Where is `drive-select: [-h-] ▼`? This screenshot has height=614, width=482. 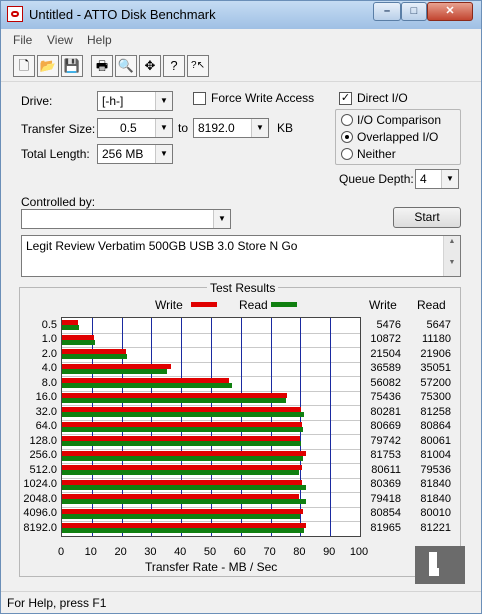 drive-select: [-h-] ▼ is located at coordinates (135, 101).